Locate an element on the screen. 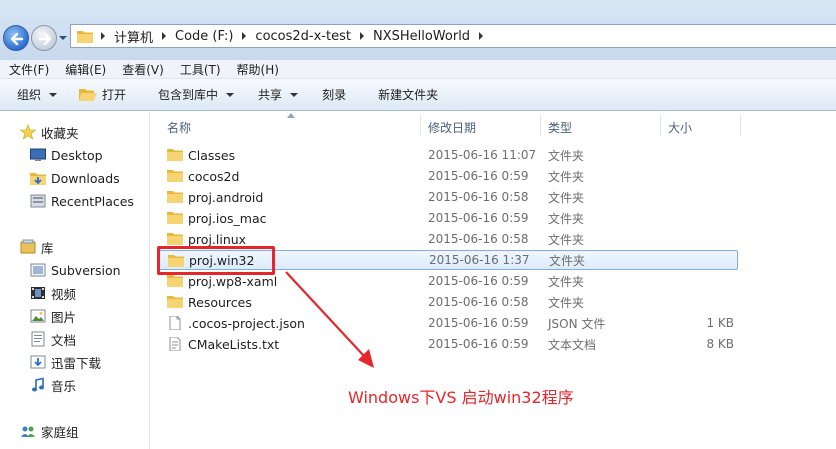 The image size is (836, 449). menu-view: 查看(V) is located at coordinates (142, 69).